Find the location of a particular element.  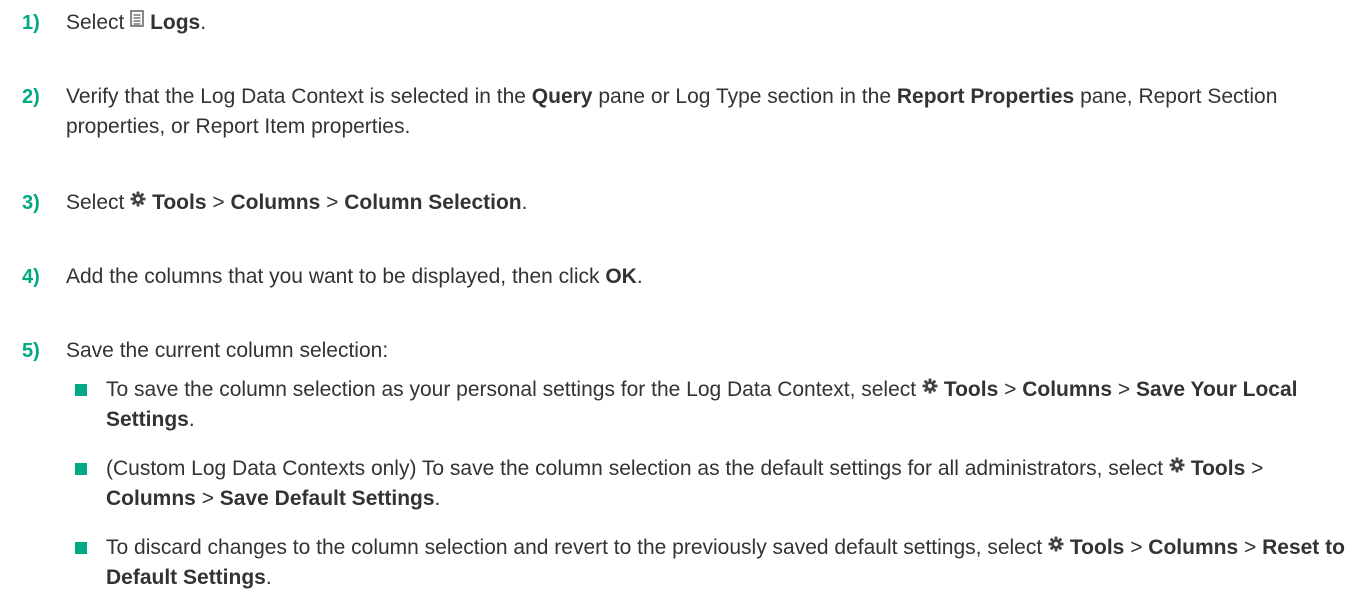

step-text: Save the current column selection: is located at coordinates (227, 350).